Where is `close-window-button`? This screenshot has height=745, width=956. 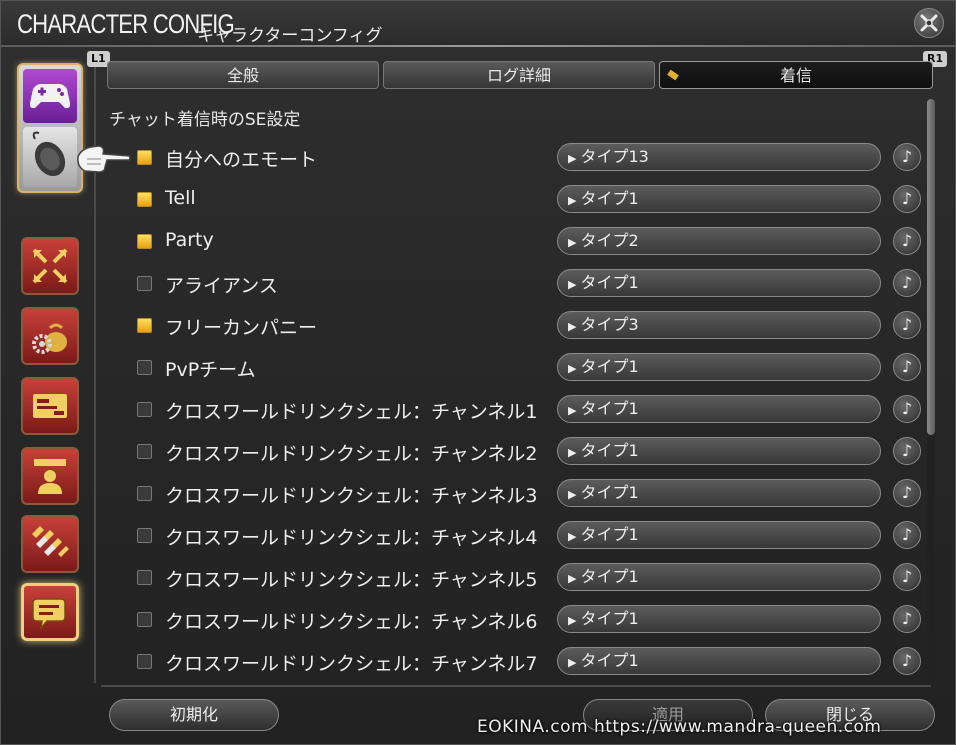 close-window-button is located at coordinates (929, 23).